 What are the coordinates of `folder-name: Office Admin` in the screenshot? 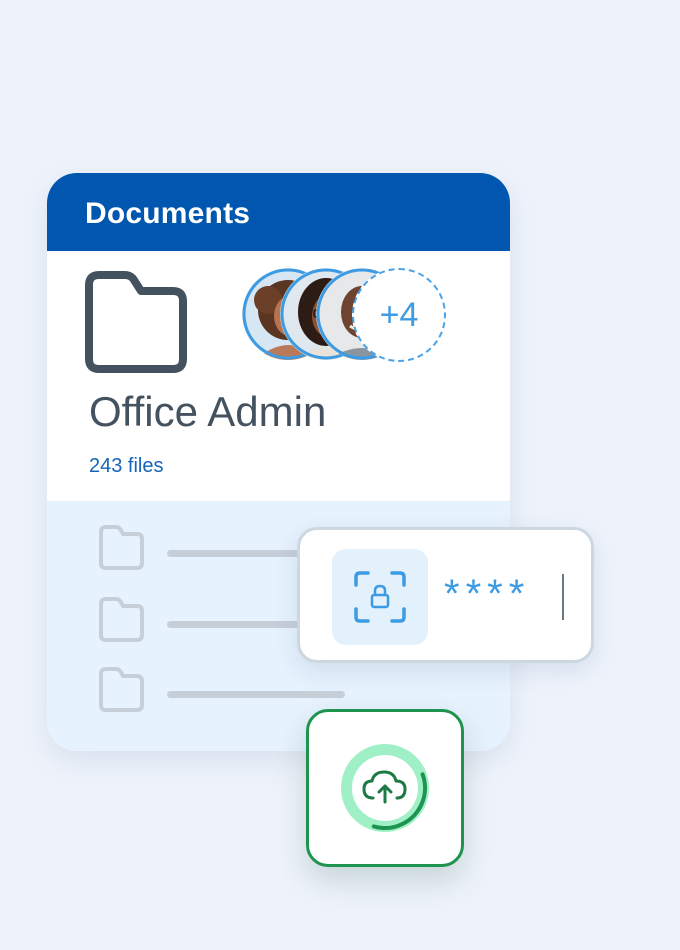 It's located at (208, 411).